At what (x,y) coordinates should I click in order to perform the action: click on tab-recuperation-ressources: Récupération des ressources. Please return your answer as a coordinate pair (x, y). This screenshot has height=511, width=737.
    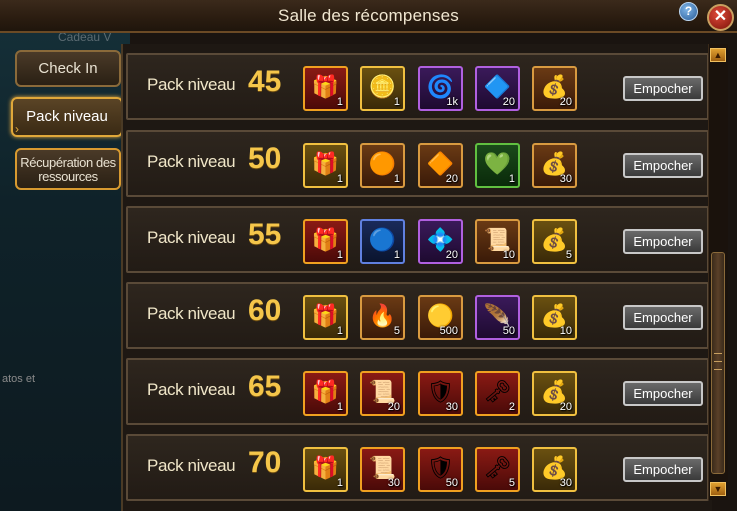
    Looking at the image, I should click on (68, 169).